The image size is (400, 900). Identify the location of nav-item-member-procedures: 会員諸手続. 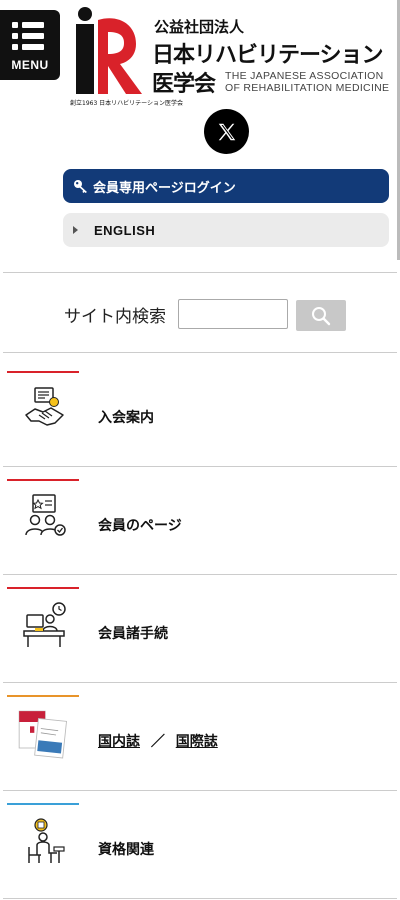
(201, 629).